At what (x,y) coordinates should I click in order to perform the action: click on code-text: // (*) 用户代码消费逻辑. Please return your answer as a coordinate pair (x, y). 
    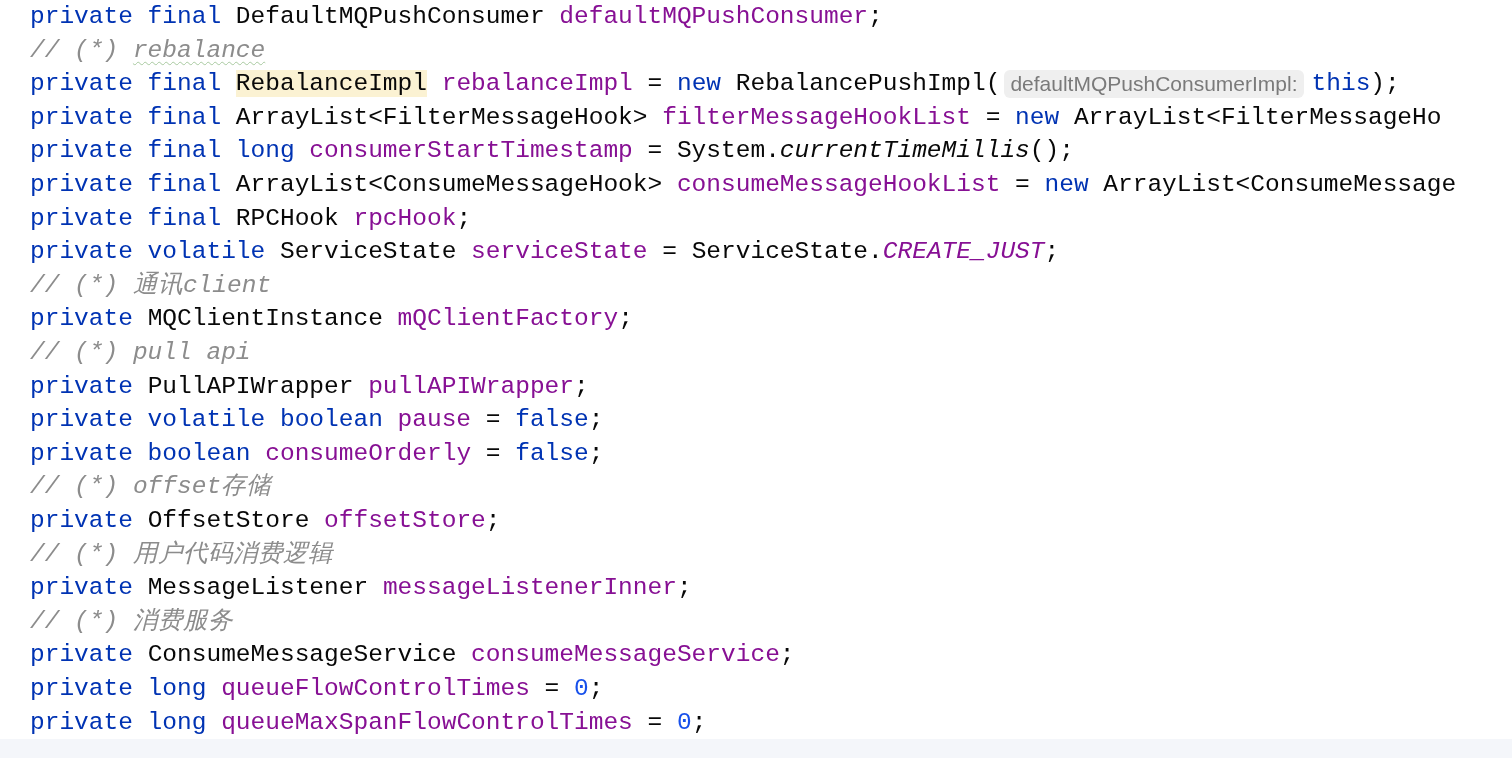
    Looking at the image, I should click on (181, 554).